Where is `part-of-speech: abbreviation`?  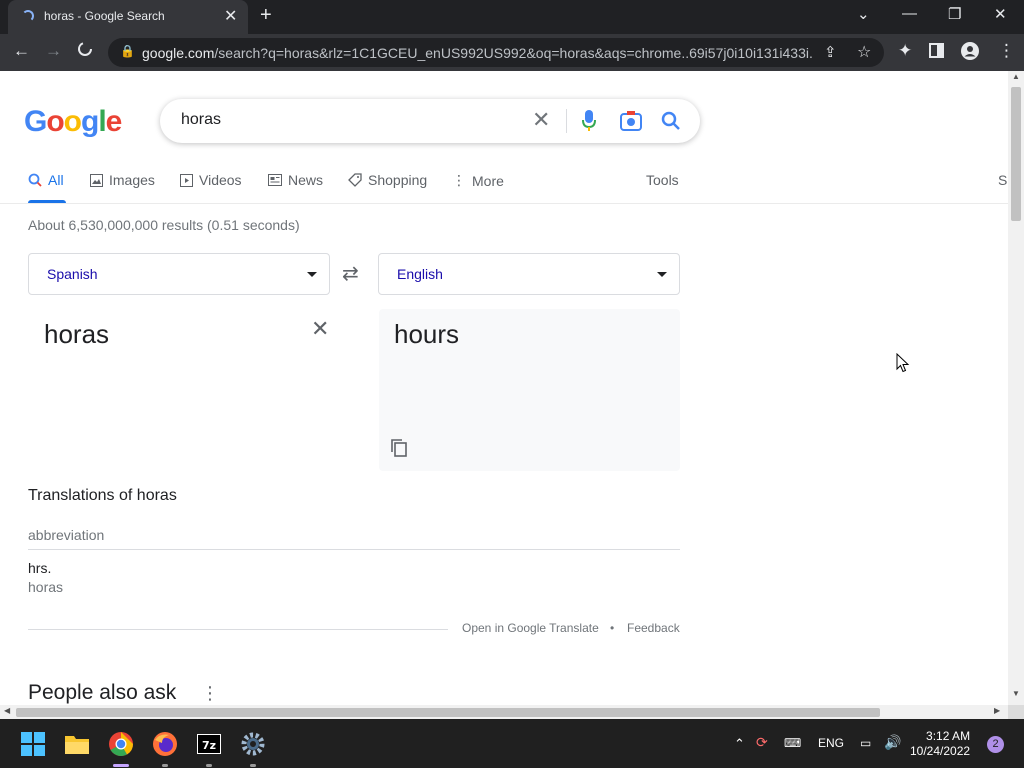 part-of-speech: abbreviation is located at coordinates (66, 535).